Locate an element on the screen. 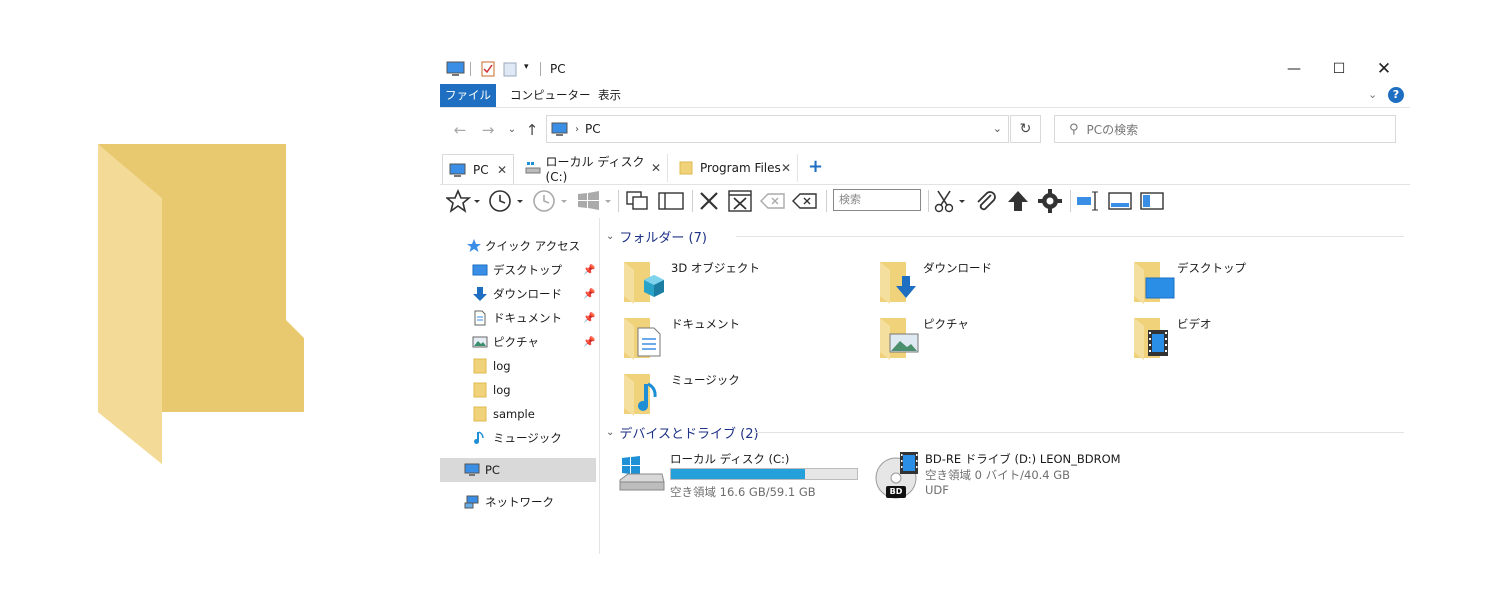 The height and width of the screenshot is (600, 1500). new-folder-icon is located at coordinates (510, 69).